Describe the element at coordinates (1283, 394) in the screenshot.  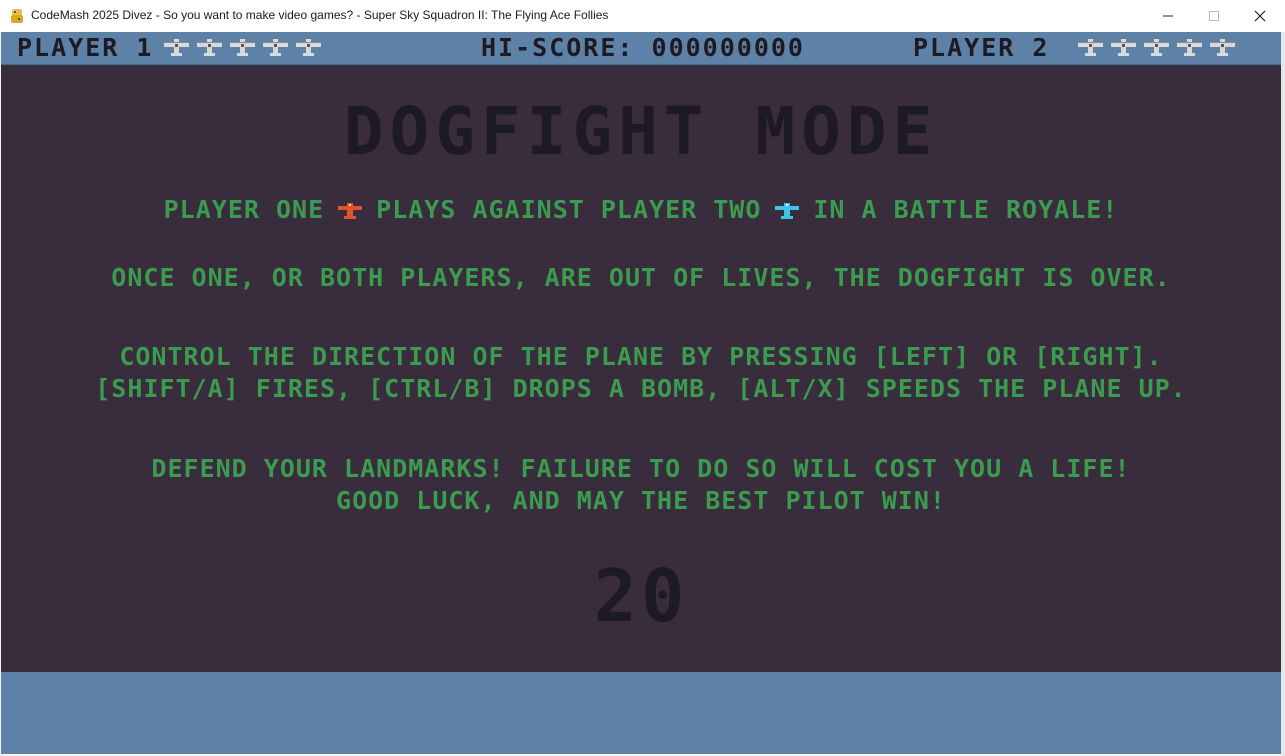
I see `window-edge` at that location.